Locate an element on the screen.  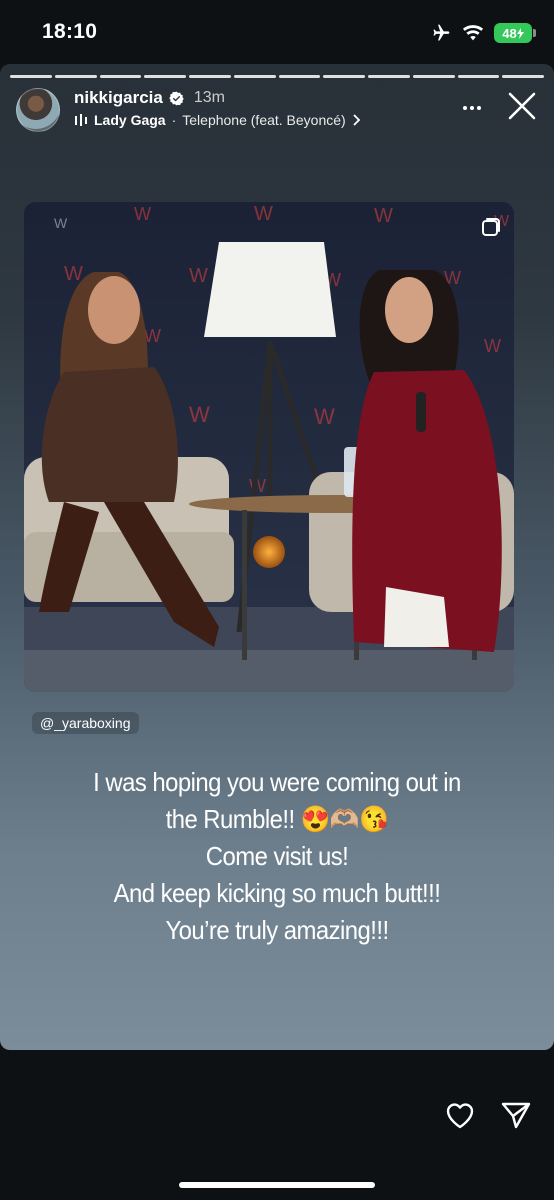
caption-line: Come visit us! is located at coordinates (277, 856).